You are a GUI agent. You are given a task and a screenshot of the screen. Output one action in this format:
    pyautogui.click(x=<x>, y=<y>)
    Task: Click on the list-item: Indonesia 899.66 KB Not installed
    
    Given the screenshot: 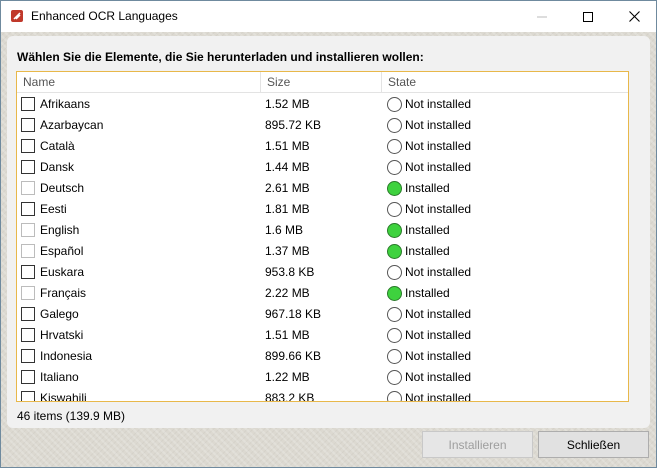 What is the action you would take?
    pyautogui.click(x=322, y=356)
    